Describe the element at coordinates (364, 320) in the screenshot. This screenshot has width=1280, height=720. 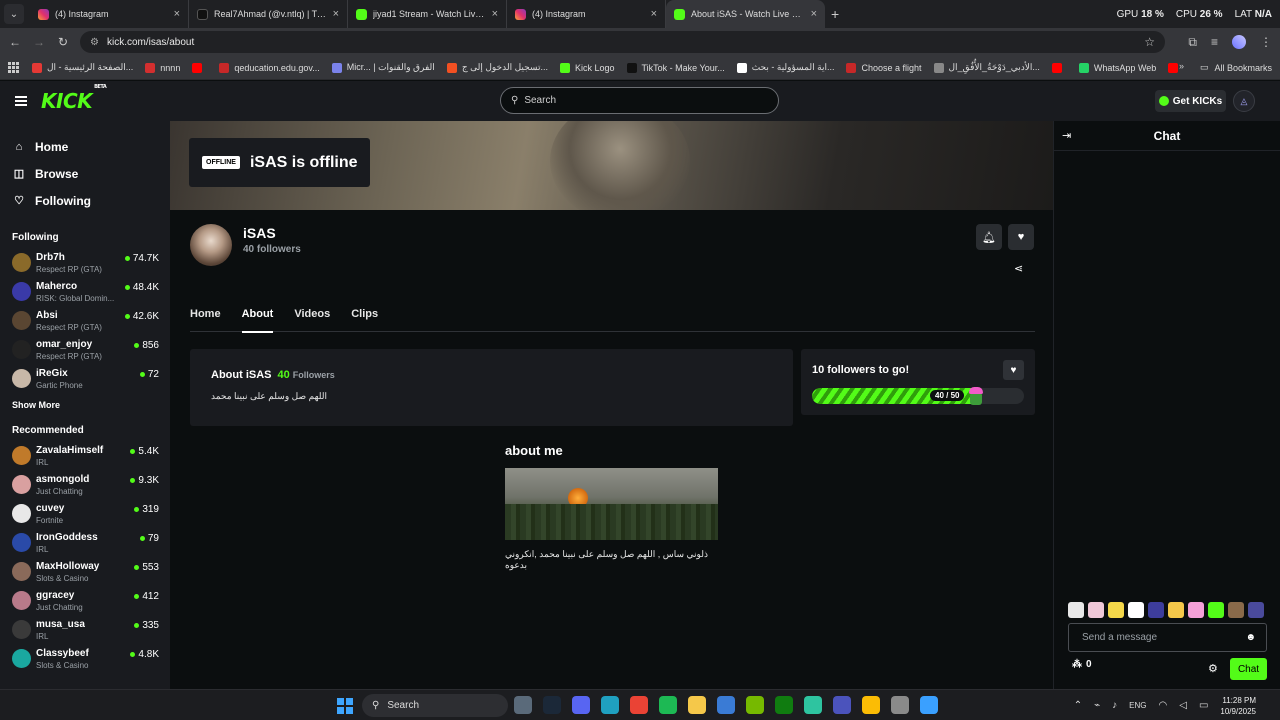
I see `tab-clips: Clips` at that location.